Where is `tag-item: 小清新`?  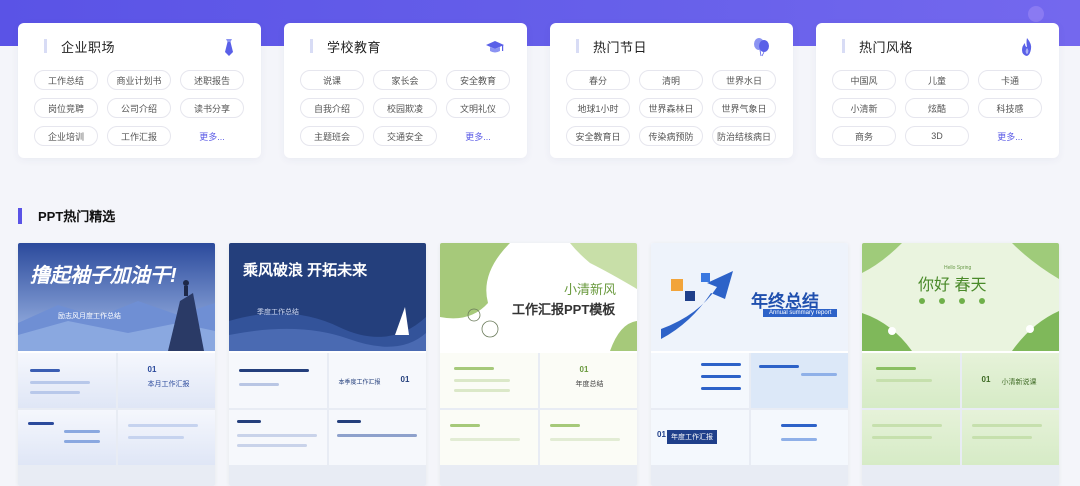
tag-item: 小清新 is located at coordinates (864, 108).